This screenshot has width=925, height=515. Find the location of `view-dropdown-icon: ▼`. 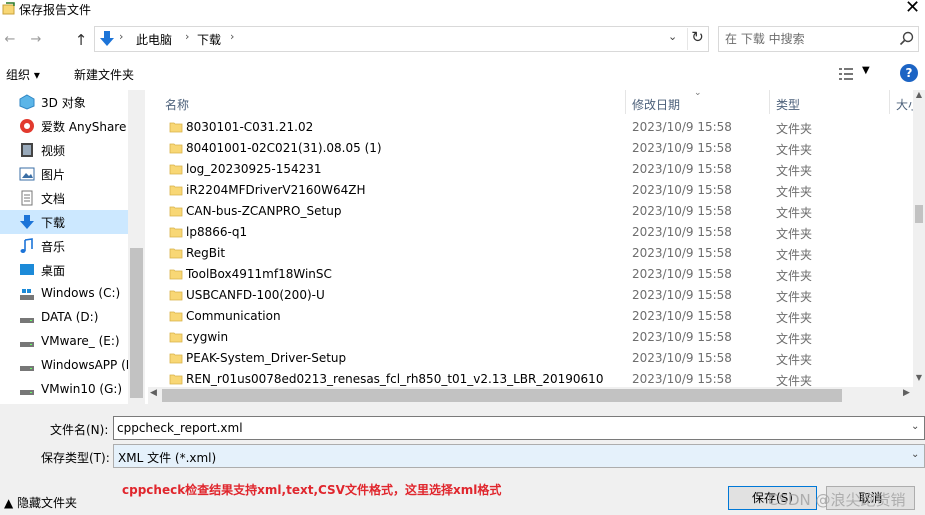

view-dropdown-icon: ▼ is located at coordinates (866, 70).